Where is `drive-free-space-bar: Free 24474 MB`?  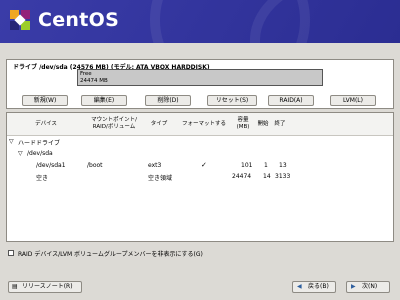
drive-free-space-bar: Free 24474 MB is located at coordinates (200, 77).